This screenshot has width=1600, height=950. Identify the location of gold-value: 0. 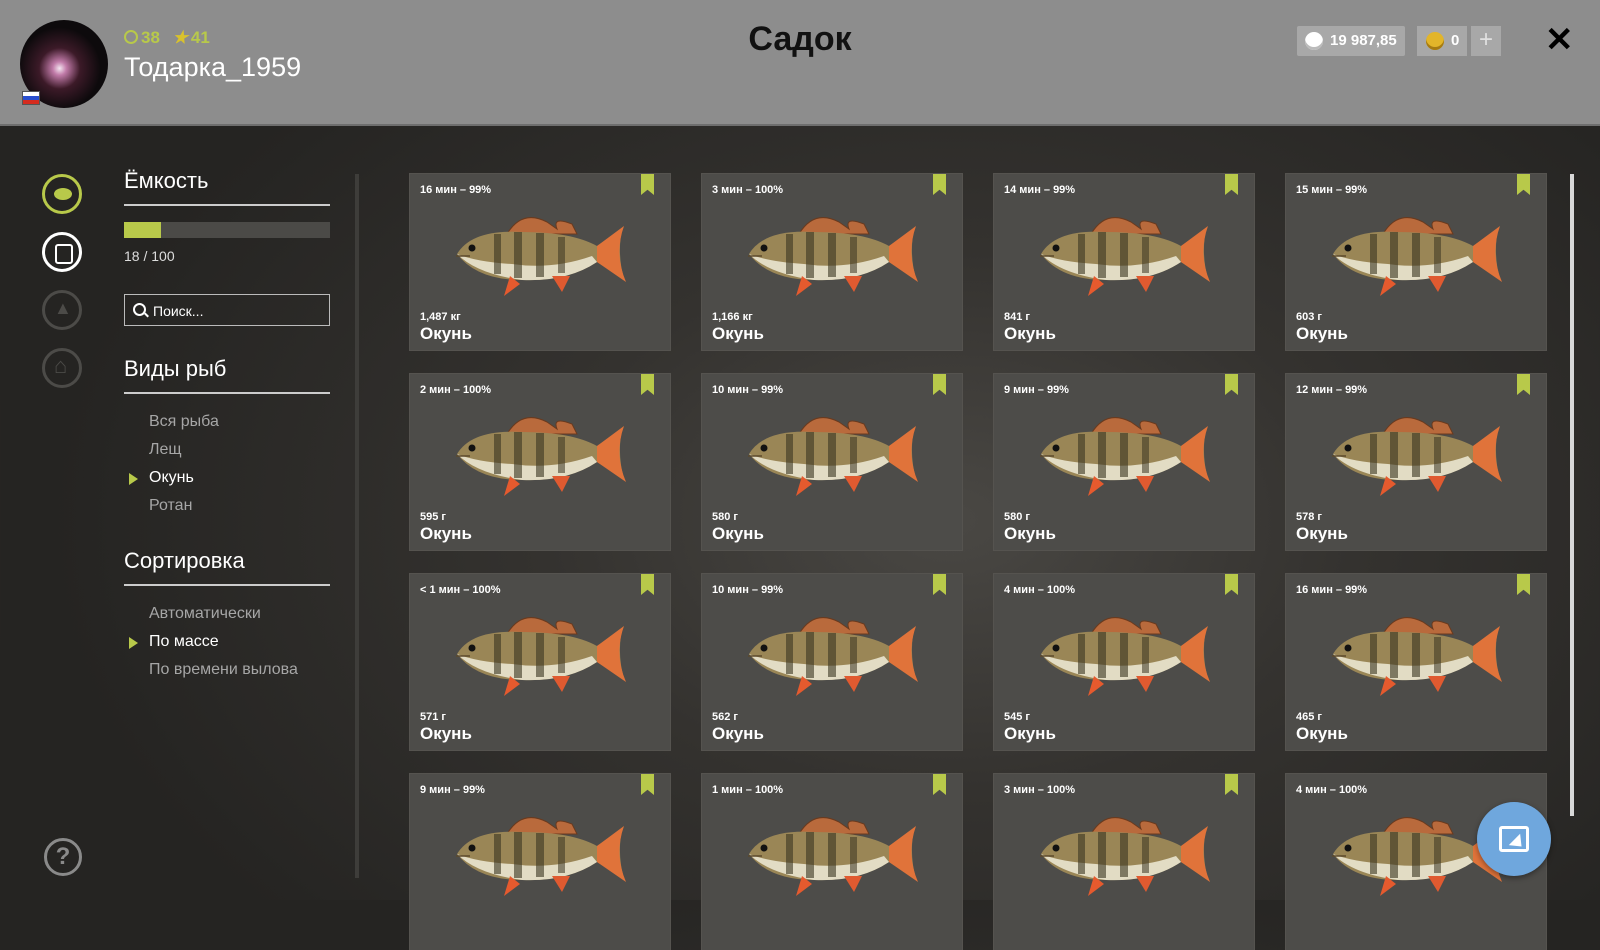
(1455, 40).